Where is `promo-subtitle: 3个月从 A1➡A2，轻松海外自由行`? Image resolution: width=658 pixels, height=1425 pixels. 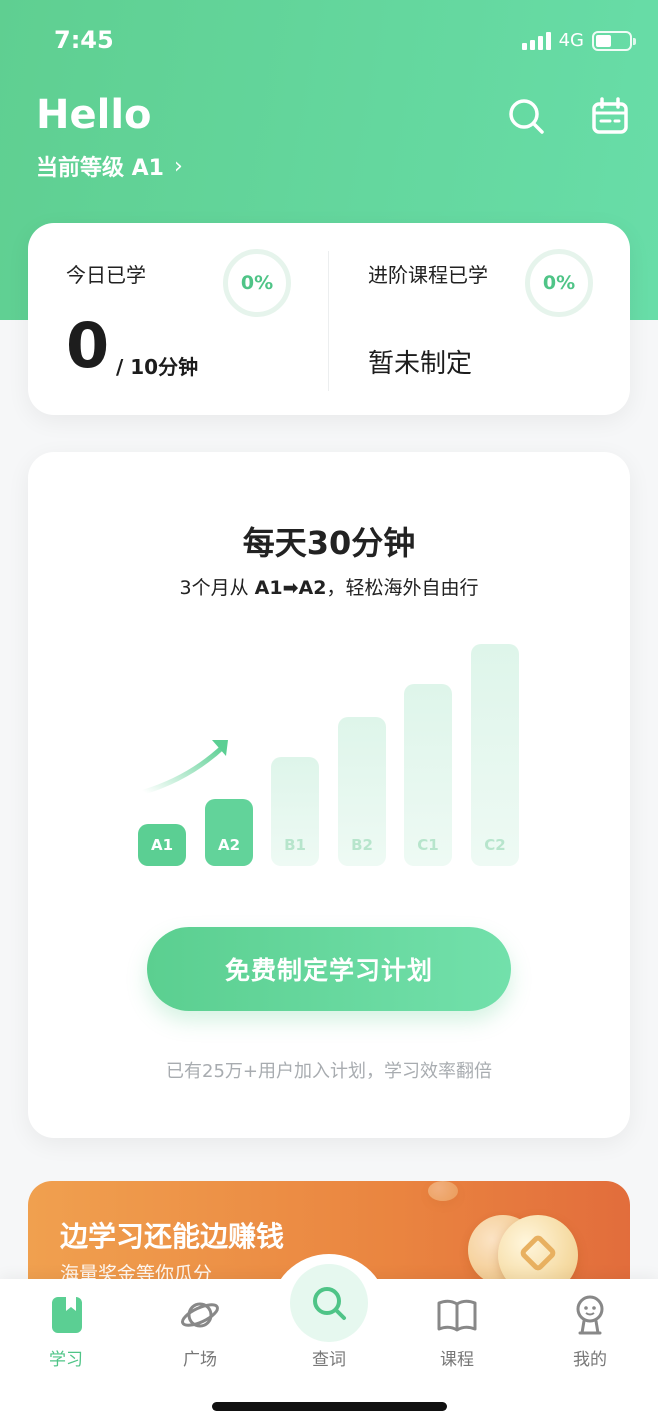
promo-subtitle: 3个月从 A1➡A2，轻松海外自由行 is located at coordinates (329, 586).